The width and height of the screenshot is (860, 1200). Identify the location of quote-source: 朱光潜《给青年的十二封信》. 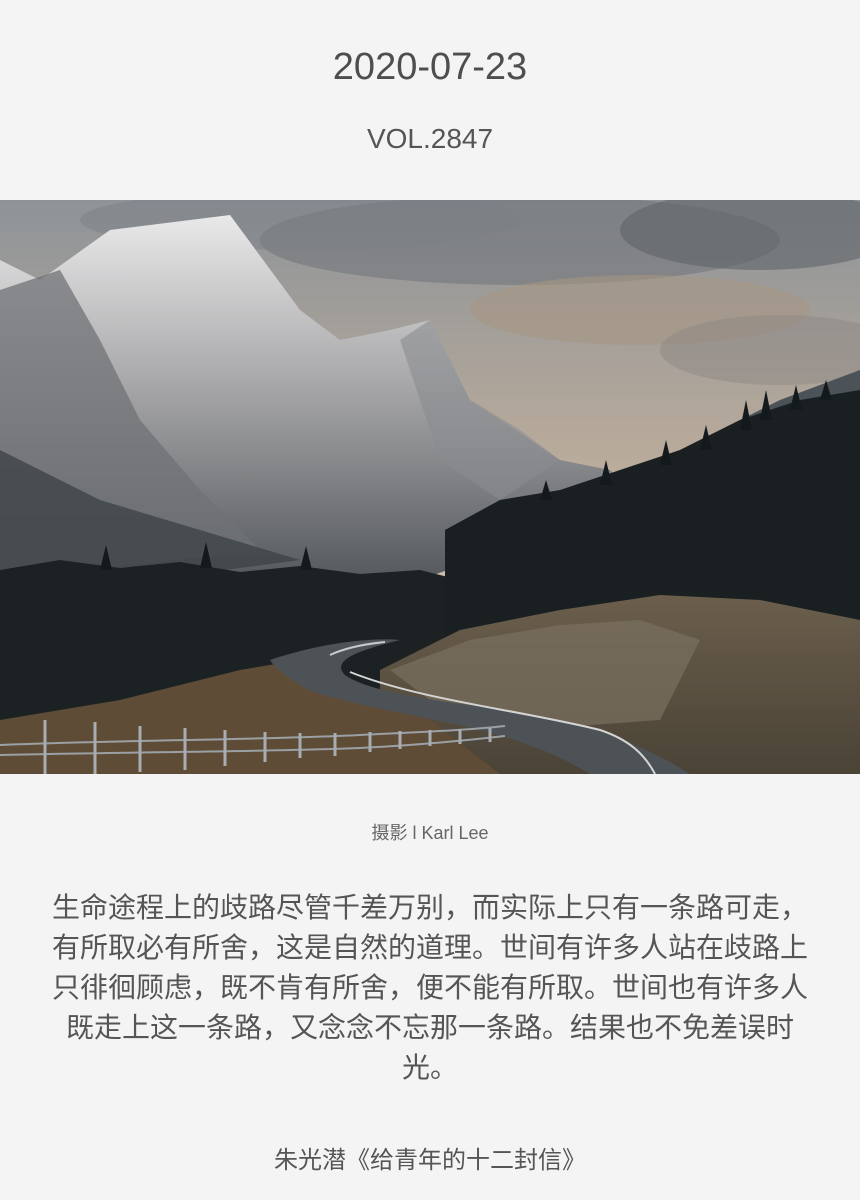
(430, 1160).